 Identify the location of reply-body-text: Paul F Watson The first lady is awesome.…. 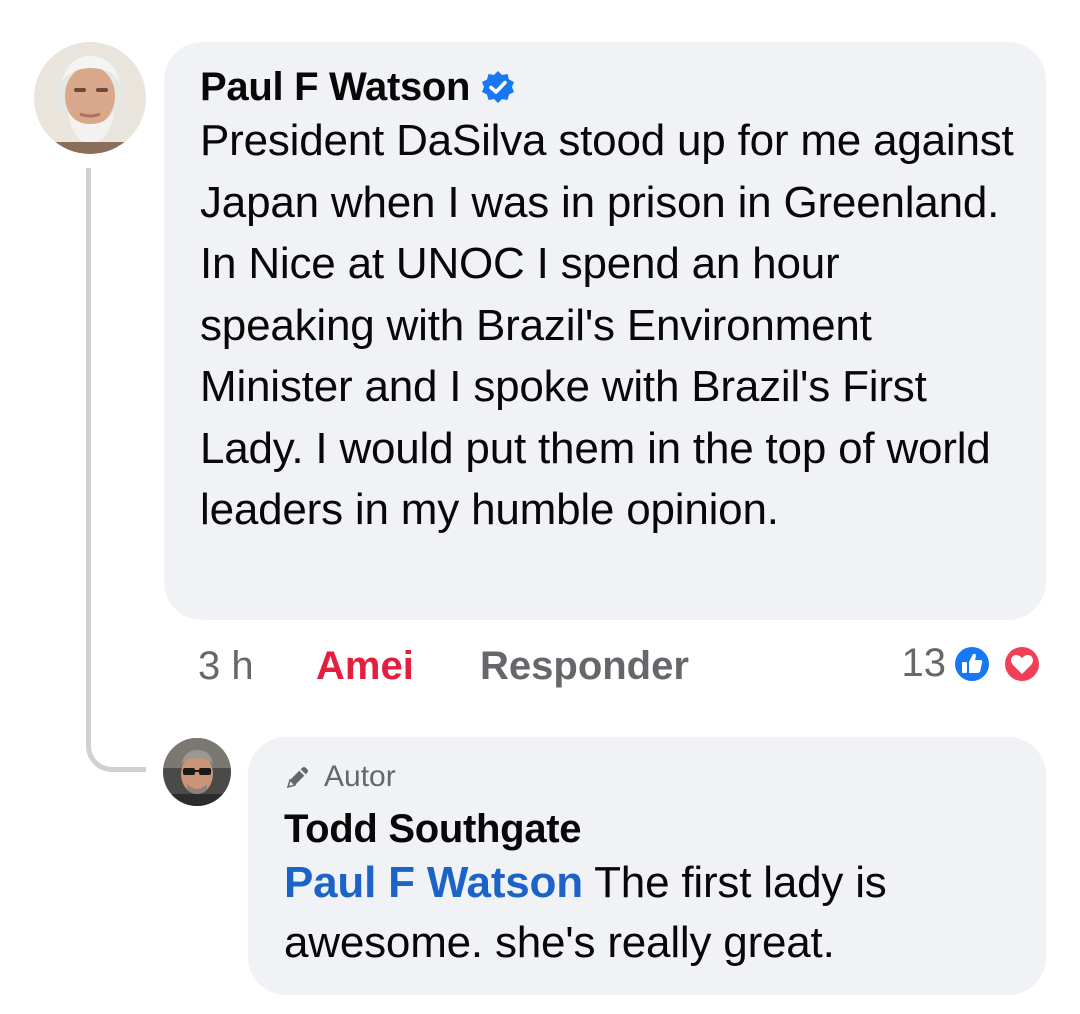
(650, 913).